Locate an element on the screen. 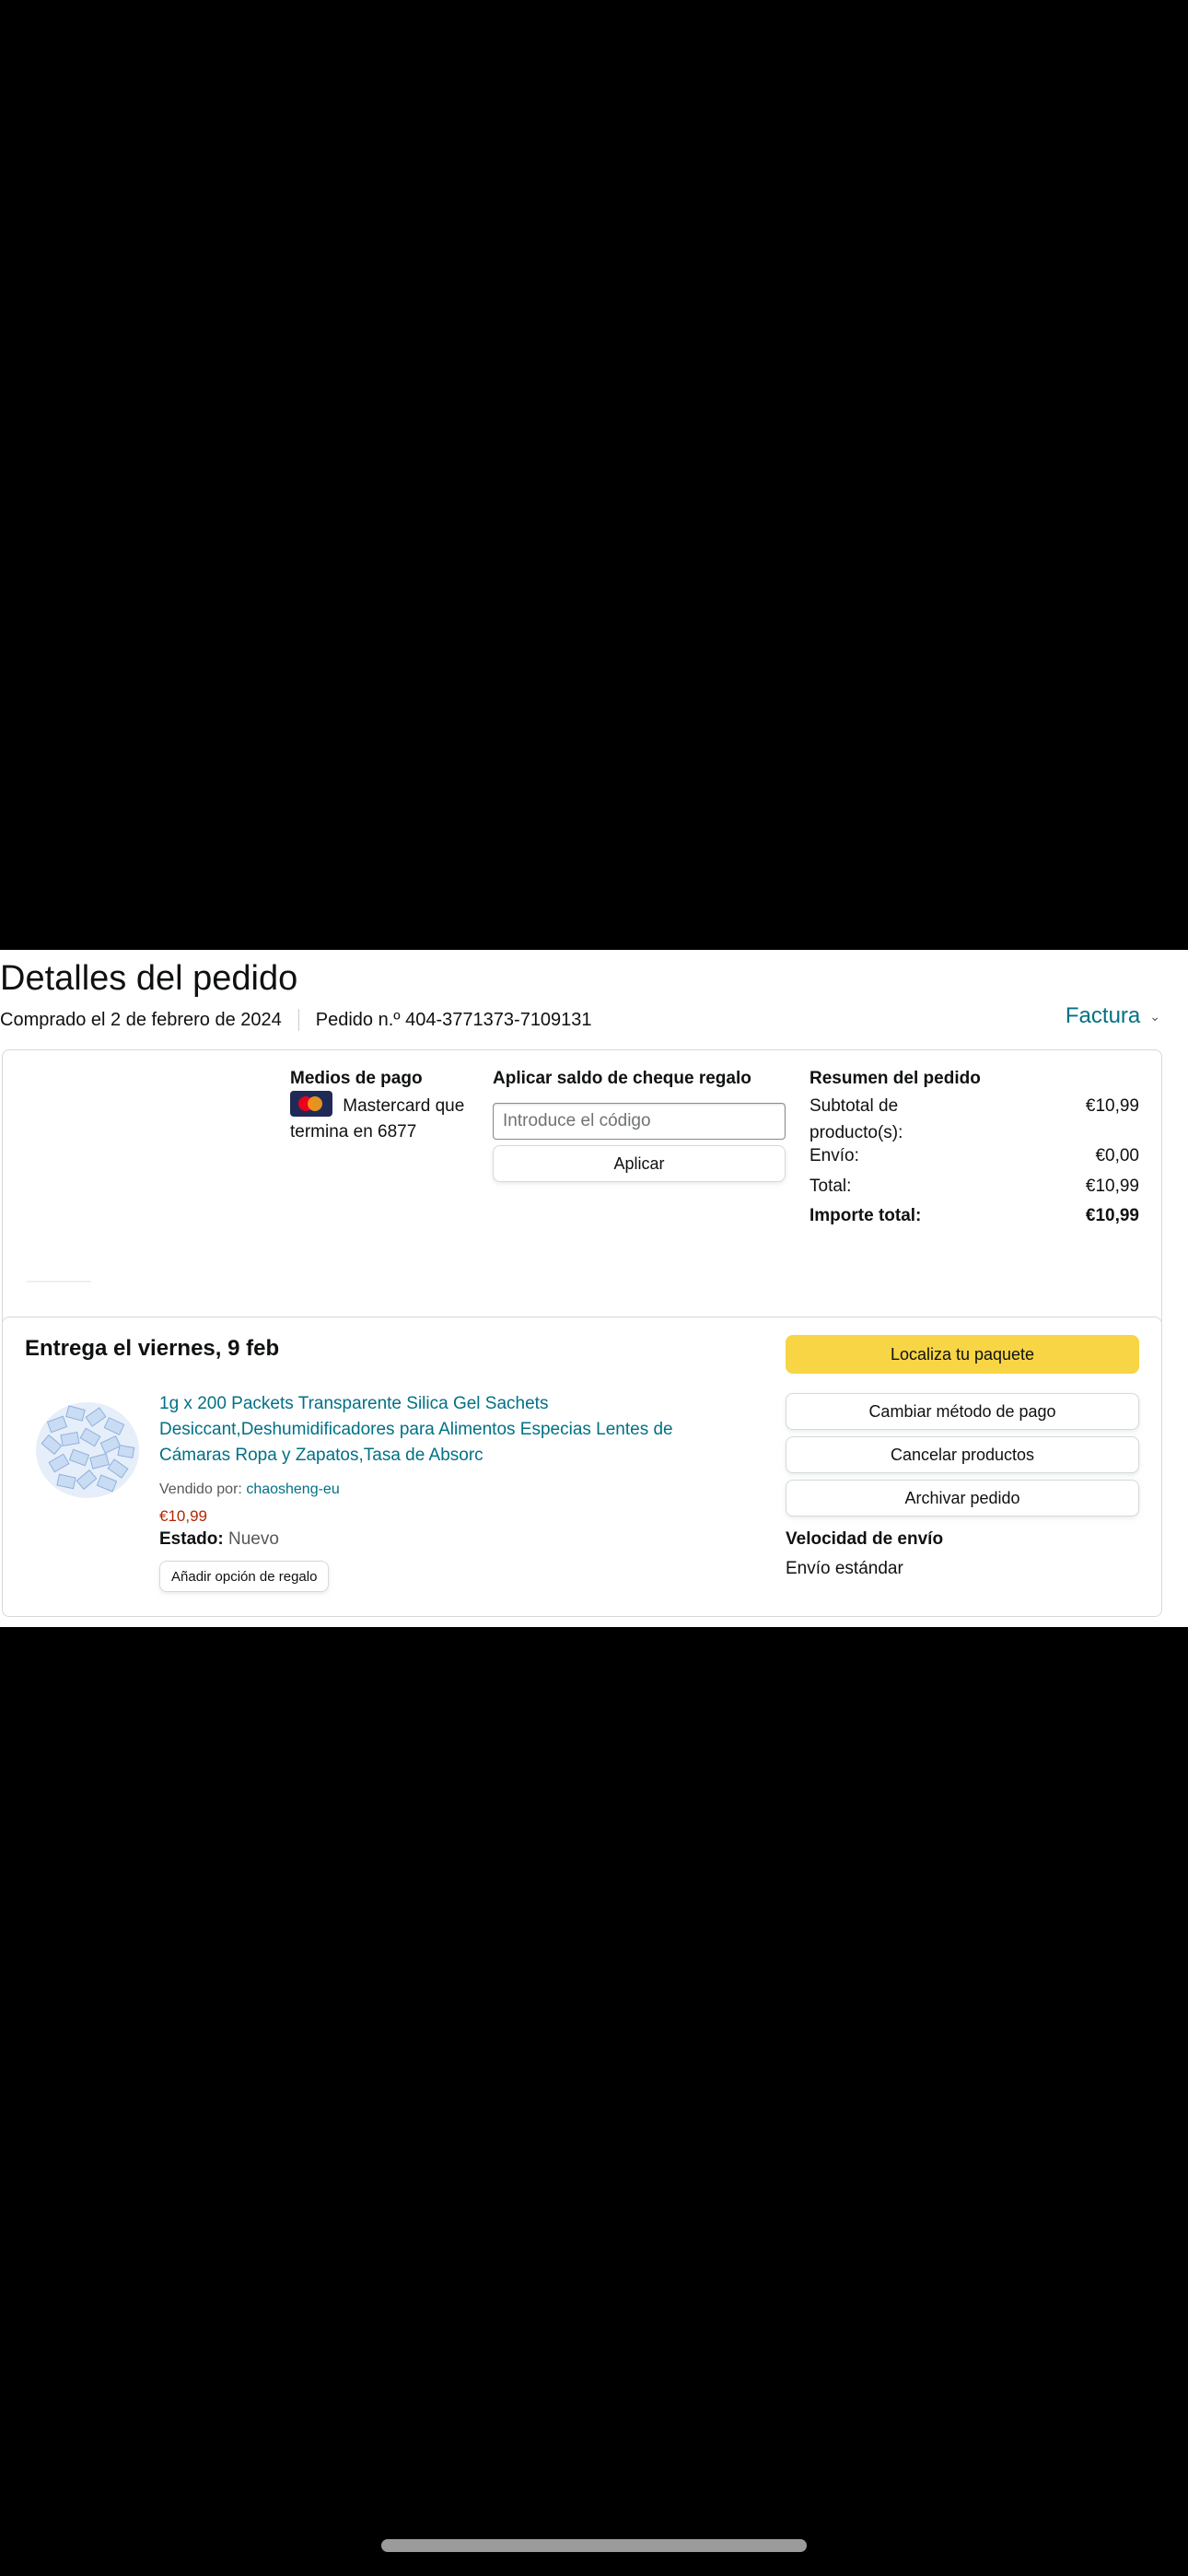 The width and height of the screenshot is (1188, 2576). seller-link: chaosheng-eu is located at coordinates (292, 1489).